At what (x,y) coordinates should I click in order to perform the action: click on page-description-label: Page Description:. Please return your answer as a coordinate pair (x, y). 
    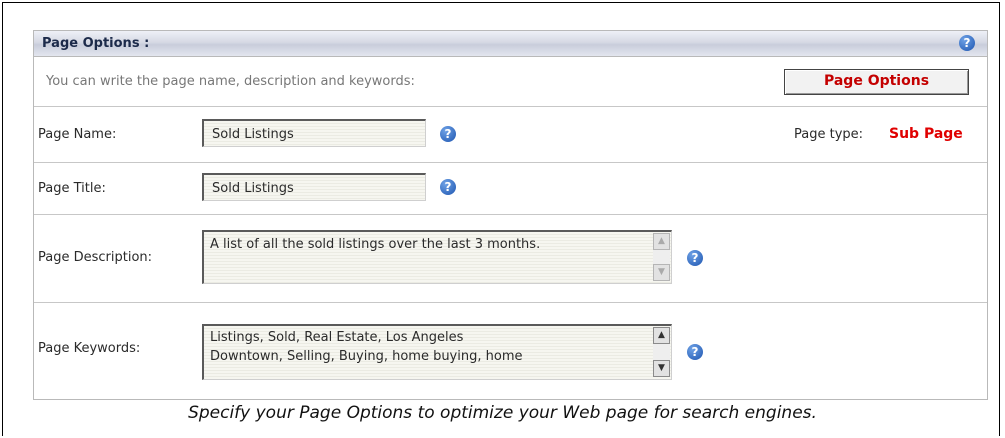
    Looking at the image, I should click on (95, 257).